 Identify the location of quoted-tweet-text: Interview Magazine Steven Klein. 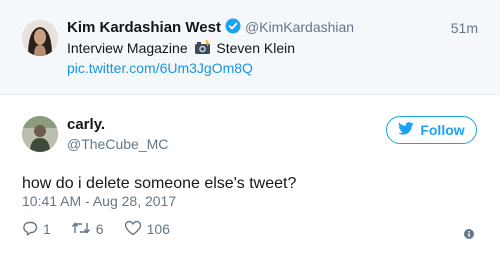
(181, 48).